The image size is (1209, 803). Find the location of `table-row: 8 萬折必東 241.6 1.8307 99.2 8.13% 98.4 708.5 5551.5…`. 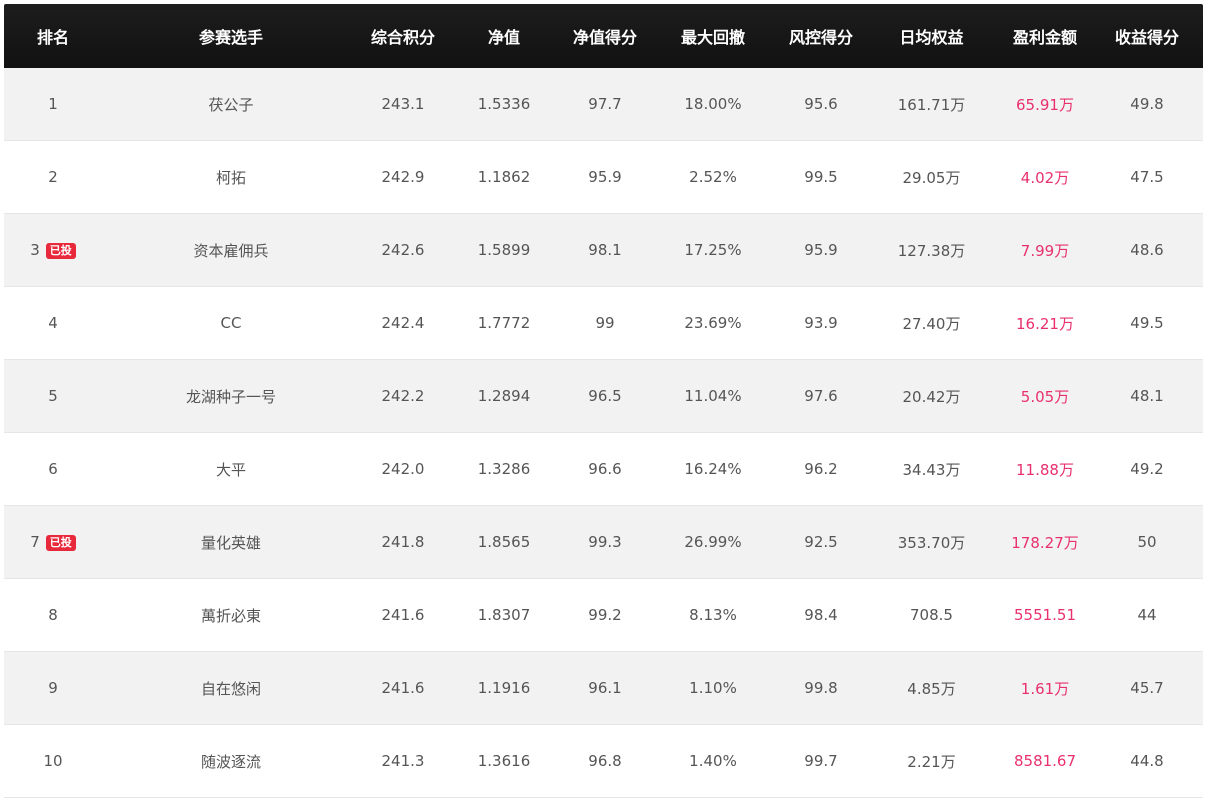

table-row: 8 萬折必東 241.6 1.8307 99.2 8.13% 98.4 708.5 5551.5… is located at coordinates (603, 615).